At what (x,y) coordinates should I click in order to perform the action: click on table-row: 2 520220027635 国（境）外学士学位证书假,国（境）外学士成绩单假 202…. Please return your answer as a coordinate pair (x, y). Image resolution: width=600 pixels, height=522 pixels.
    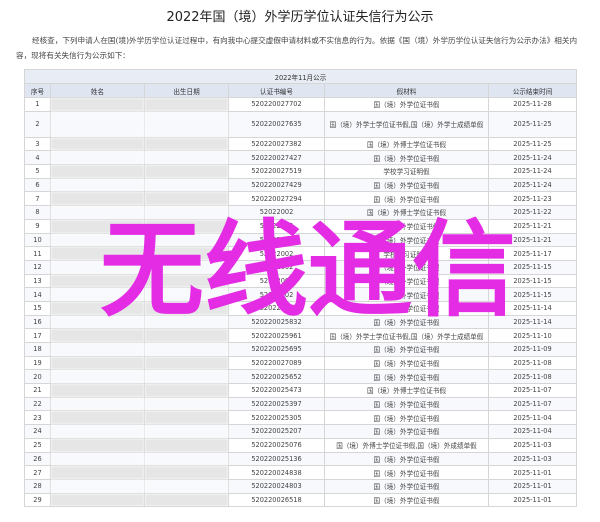
    Looking at the image, I should click on (301, 124).